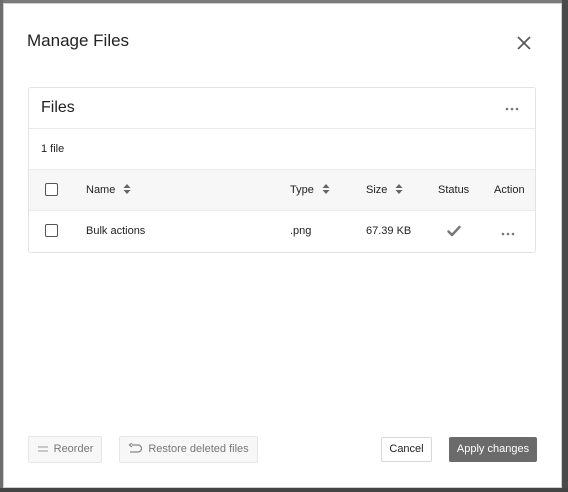 This screenshot has height=492, width=568. I want to click on background-page-edge-right, so click(565, 246).